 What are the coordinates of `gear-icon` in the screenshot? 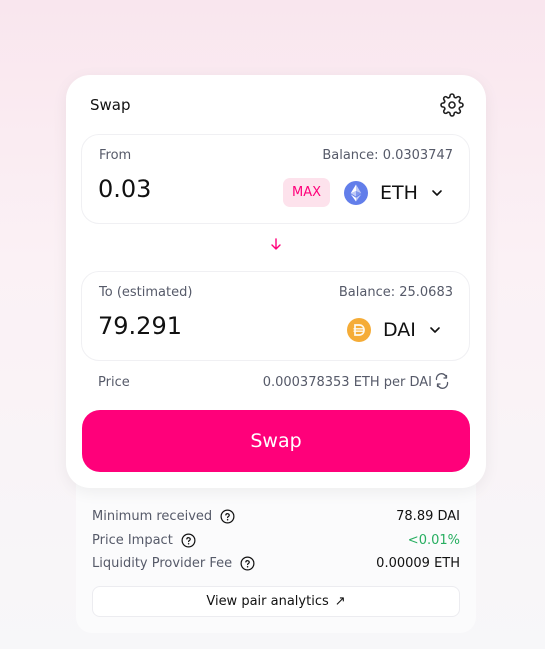 It's located at (452, 105).